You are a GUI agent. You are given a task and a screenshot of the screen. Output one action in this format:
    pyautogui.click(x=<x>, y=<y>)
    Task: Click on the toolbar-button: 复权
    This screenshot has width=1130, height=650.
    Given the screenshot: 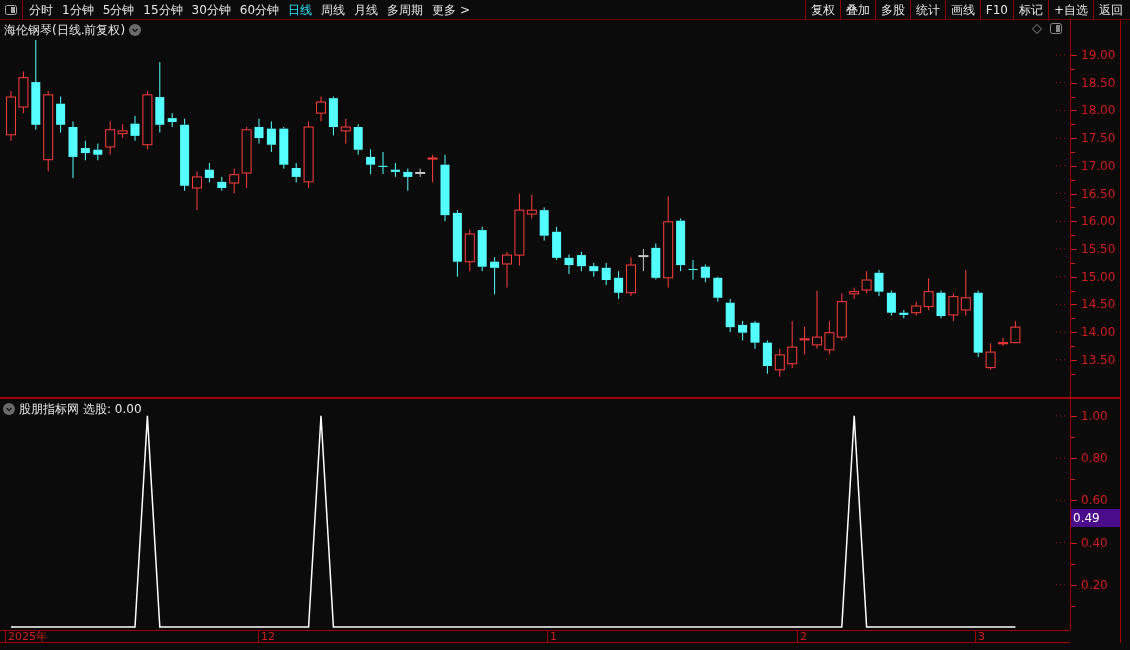 What is the action you would take?
    pyautogui.click(x=822, y=10)
    